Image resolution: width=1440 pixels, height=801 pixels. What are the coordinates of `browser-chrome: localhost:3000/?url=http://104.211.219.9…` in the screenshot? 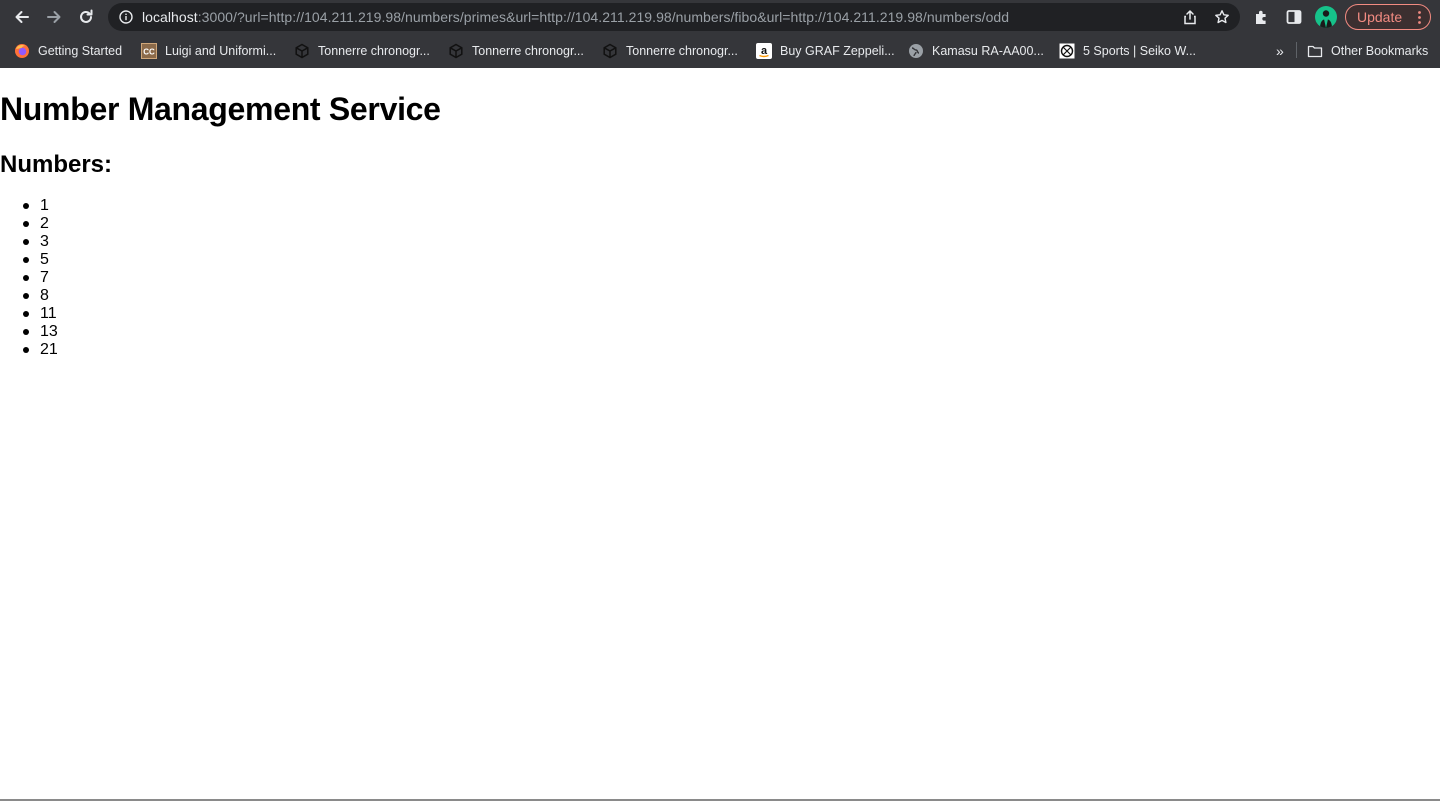 It's located at (720, 34).